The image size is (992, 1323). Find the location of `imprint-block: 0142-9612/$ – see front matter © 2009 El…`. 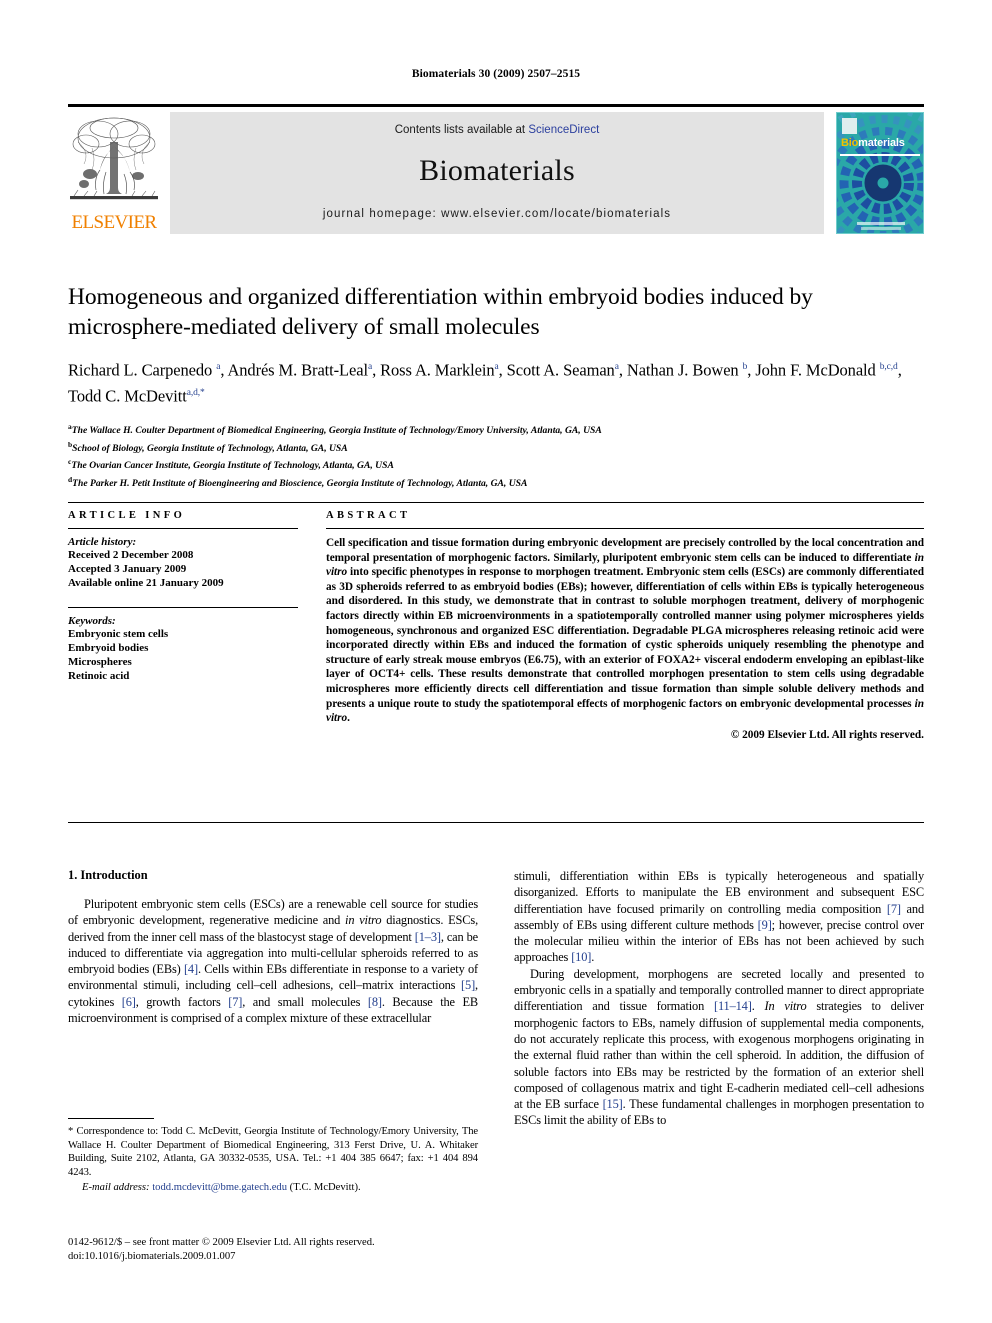

imprint-block: 0142-9612/$ – see front matter © 2009 El… is located at coordinates (293, 1249).